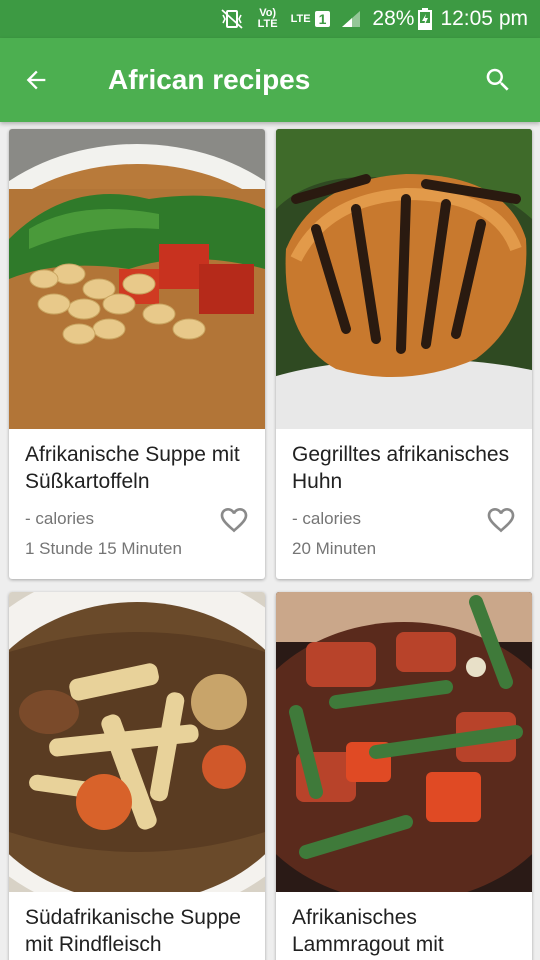 The width and height of the screenshot is (540, 960). Describe the element at coordinates (103, 548) in the screenshot. I see `recipe-duration: 1 Stunde 15 Minuten` at that location.